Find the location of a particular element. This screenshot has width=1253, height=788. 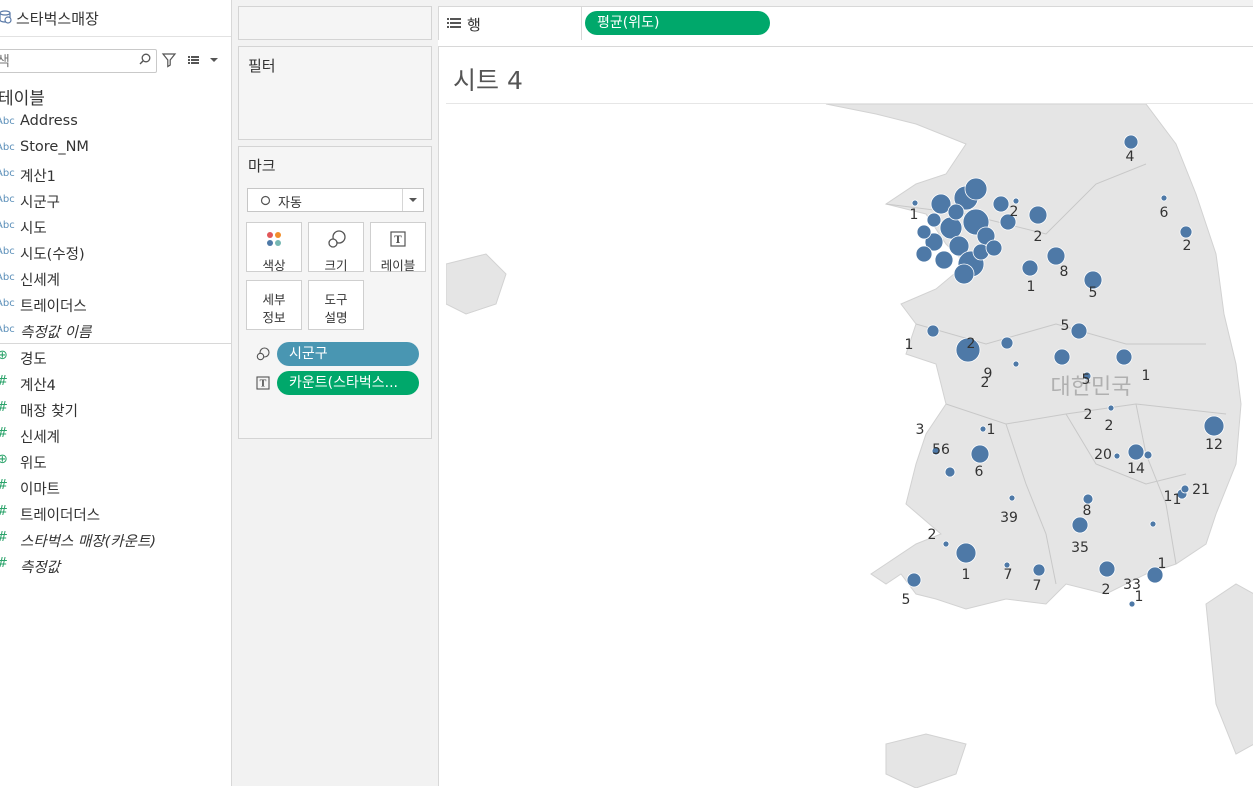

size-button: 크기 is located at coordinates (336, 247).